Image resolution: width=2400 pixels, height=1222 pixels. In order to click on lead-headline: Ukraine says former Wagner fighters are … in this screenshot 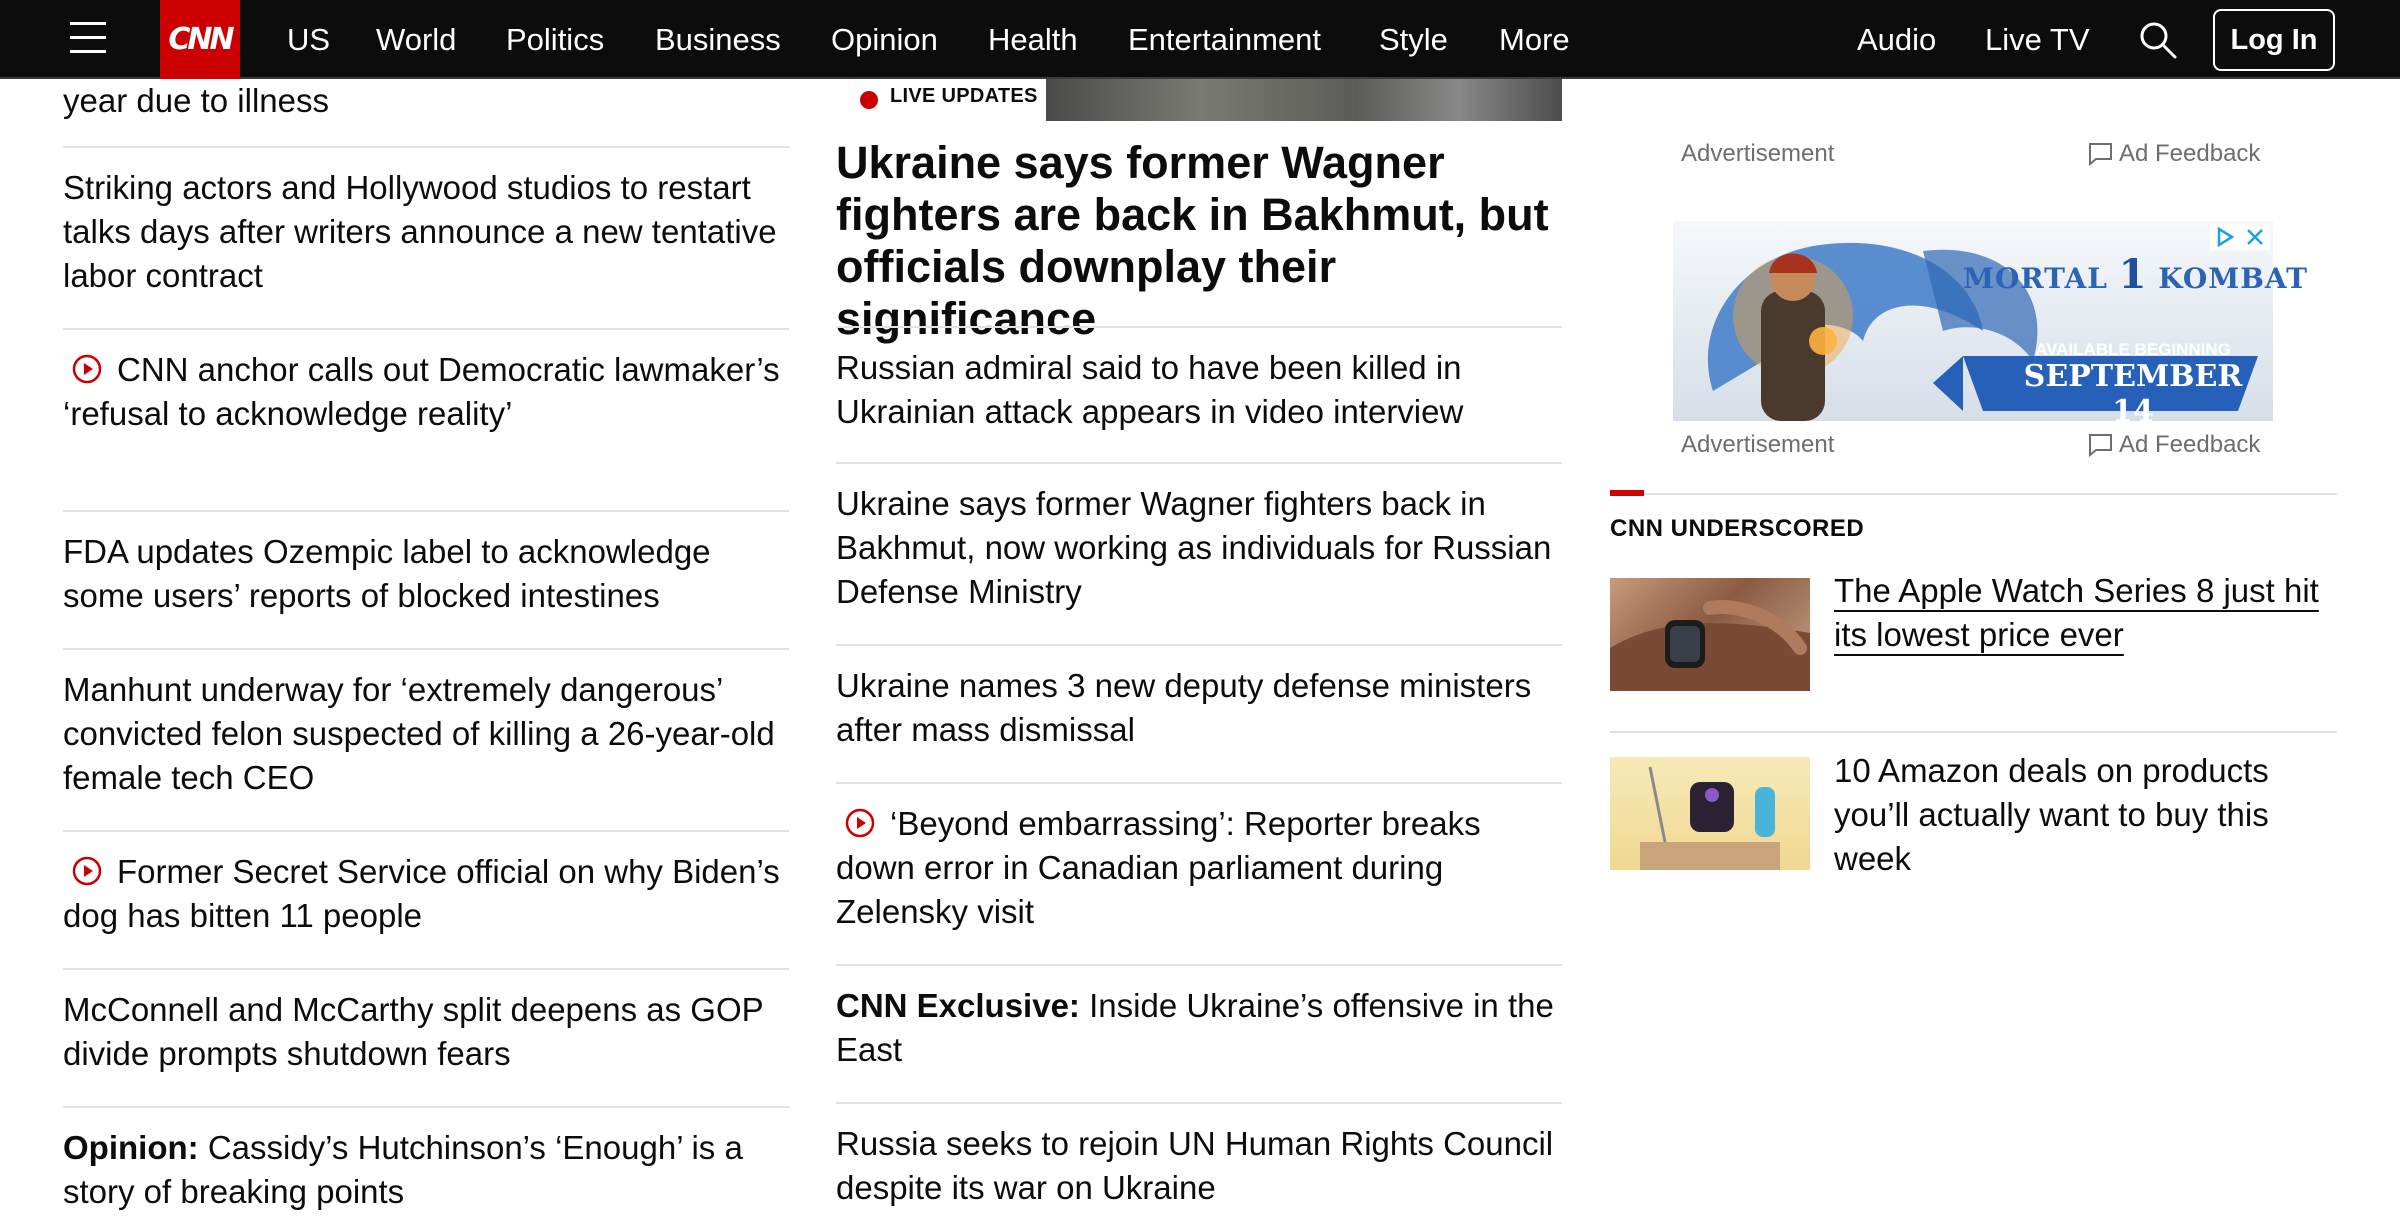, I will do `click(1199, 241)`.